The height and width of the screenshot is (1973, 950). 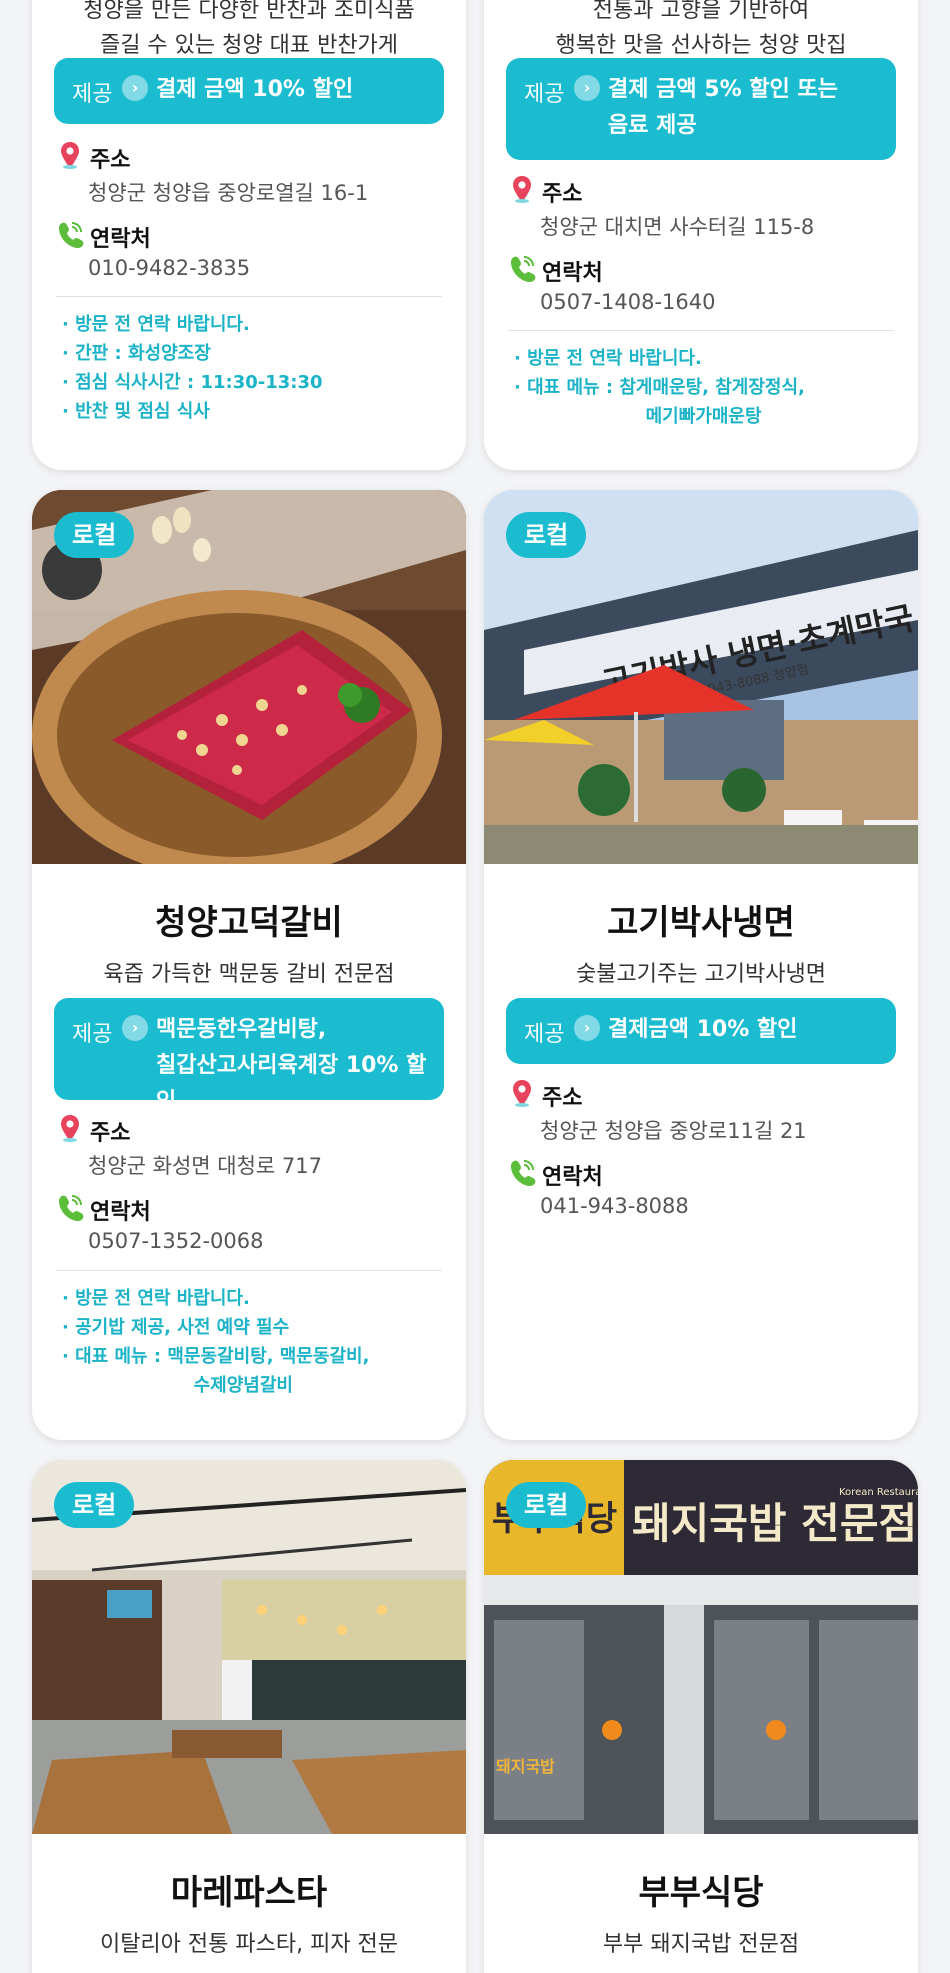 I want to click on store-name: 마레파스타, so click(x=249, y=1893).